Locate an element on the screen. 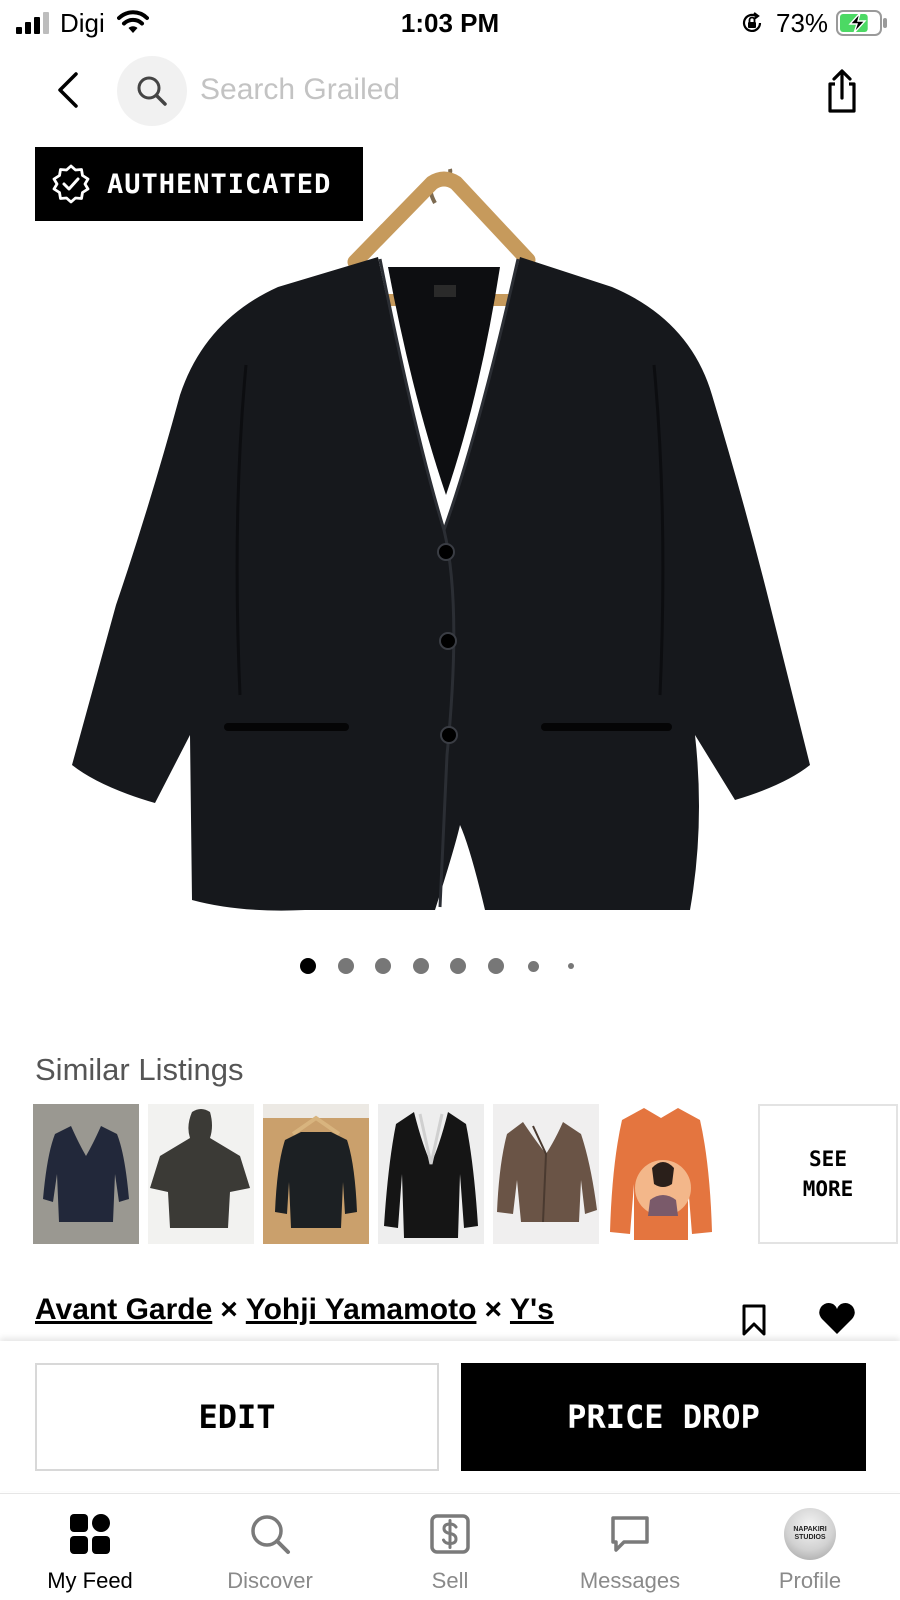  edit-button: EDIT is located at coordinates (237, 1417).